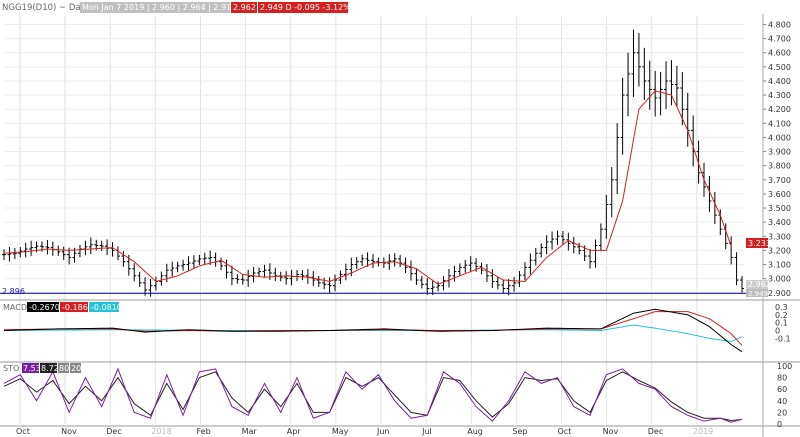 Image resolution: width=800 pixels, height=437 pixels. What do you see at coordinates (426, 431) in the screenshot?
I see `date-tick-label: Jul` at bounding box center [426, 431].